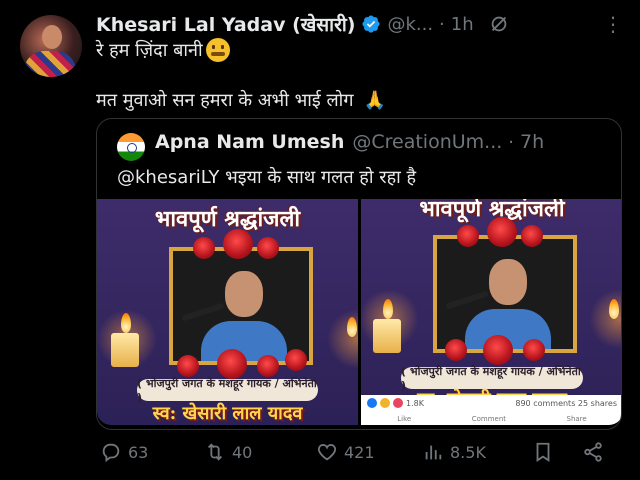 The height and width of the screenshot is (480, 640). Describe the element at coordinates (242, 452) in the screenshot. I see `repost-count: 40` at that location.